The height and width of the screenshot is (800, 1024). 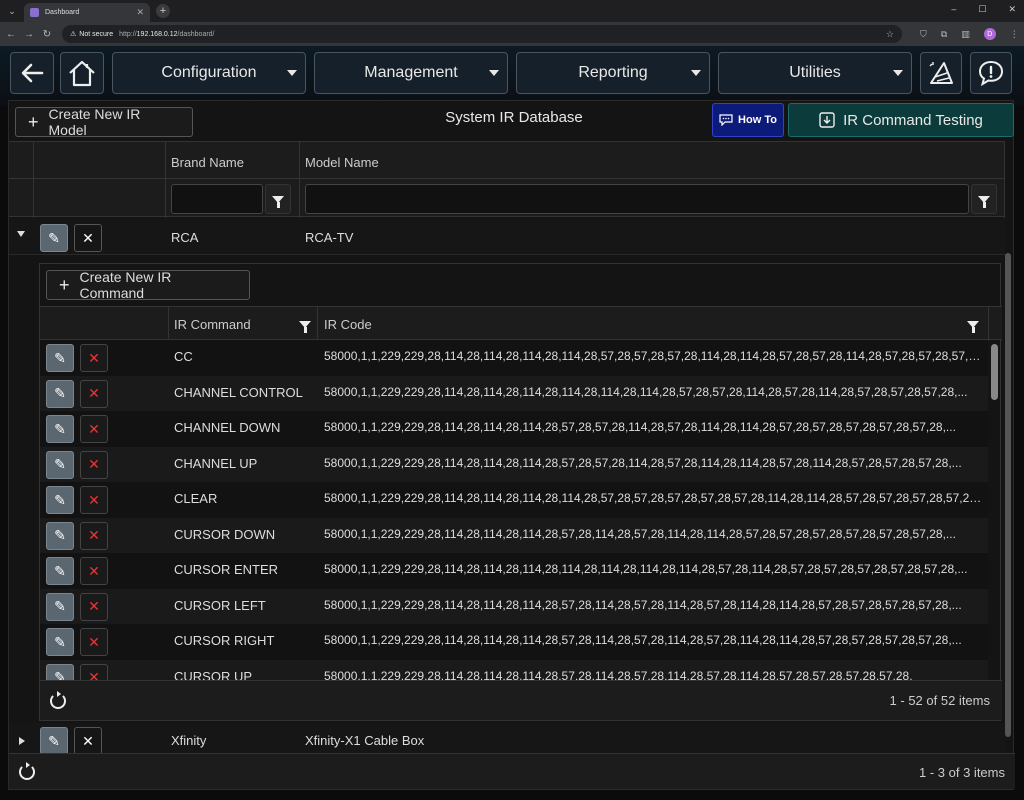 What do you see at coordinates (238, 392) in the screenshot?
I see `ir-command-cell: CHANNEL CONTROL` at bounding box center [238, 392].